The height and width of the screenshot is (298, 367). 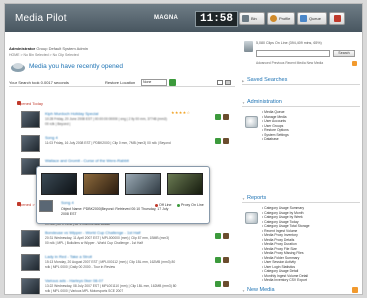 What do you see at coordinates (275, 130) in the screenshot?
I see `admin-menu-item: Restore Options` at bounding box center [275, 130].